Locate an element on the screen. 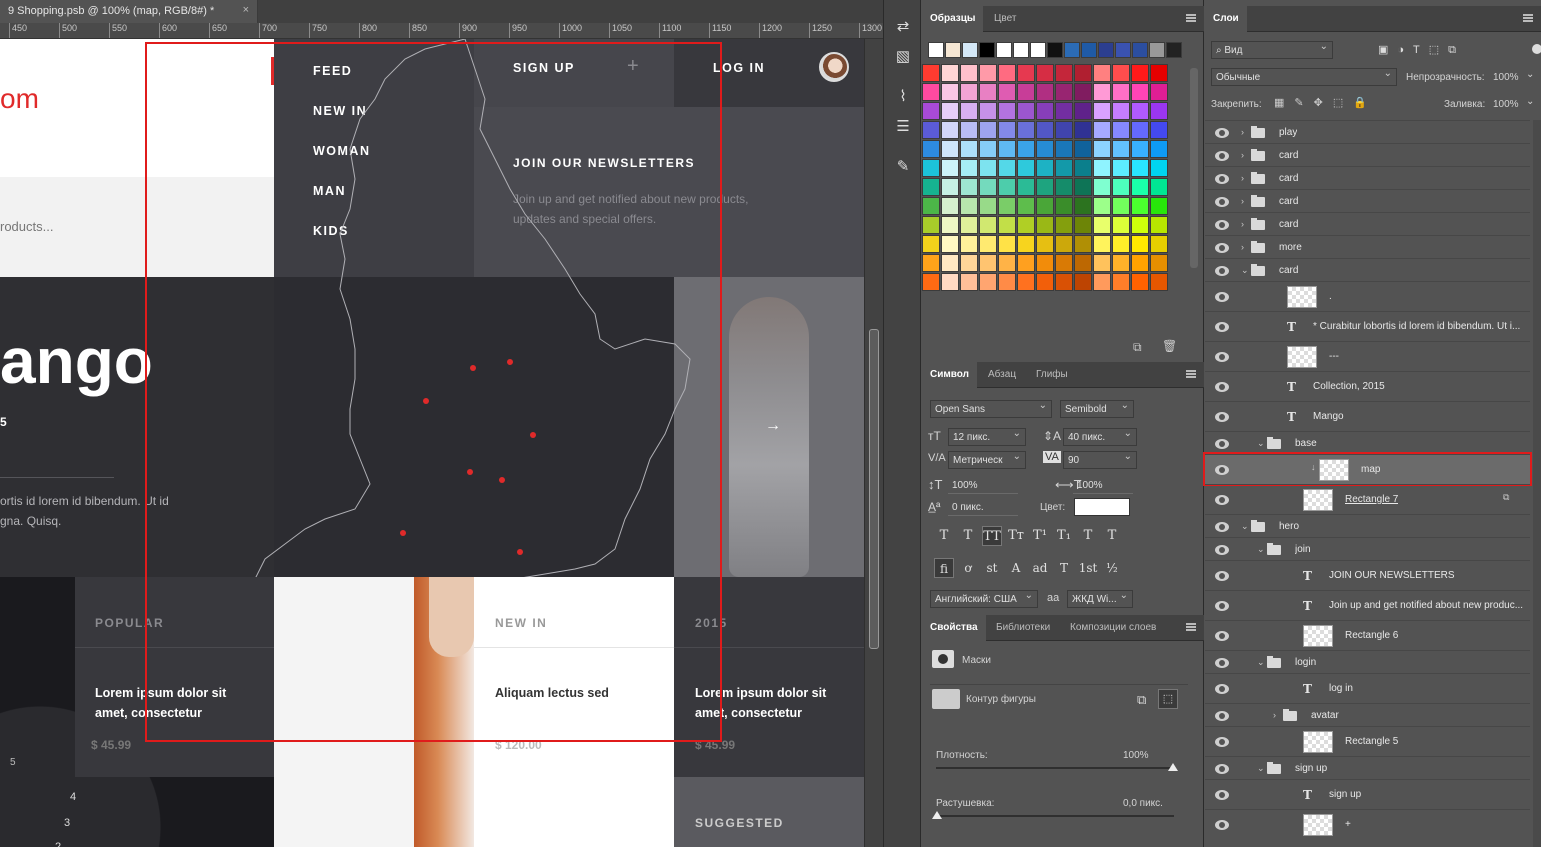 The image size is (1541, 847). tab-paragraph: Абзац is located at coordinates (1002, 375).